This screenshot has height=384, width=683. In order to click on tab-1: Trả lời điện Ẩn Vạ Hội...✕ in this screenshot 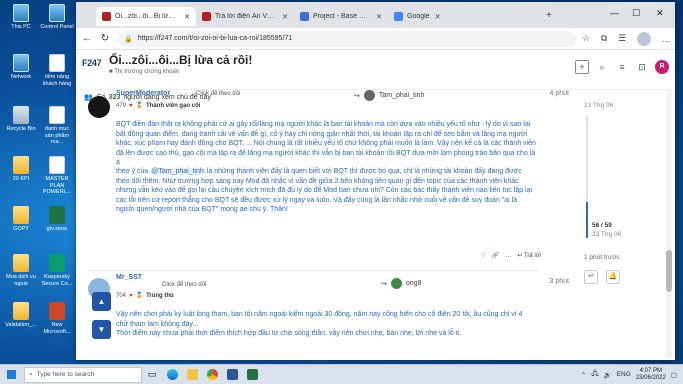, I will do `click(245, 16)`.